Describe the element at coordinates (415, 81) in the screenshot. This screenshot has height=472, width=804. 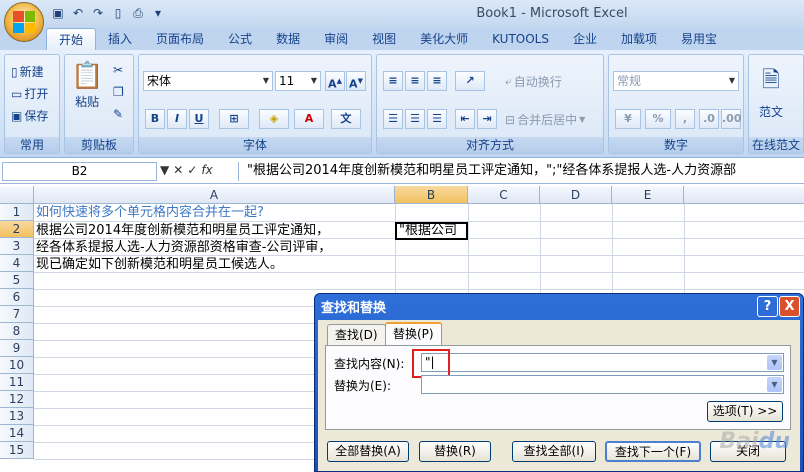
I see `align-middle-icon: ≡` at that location.